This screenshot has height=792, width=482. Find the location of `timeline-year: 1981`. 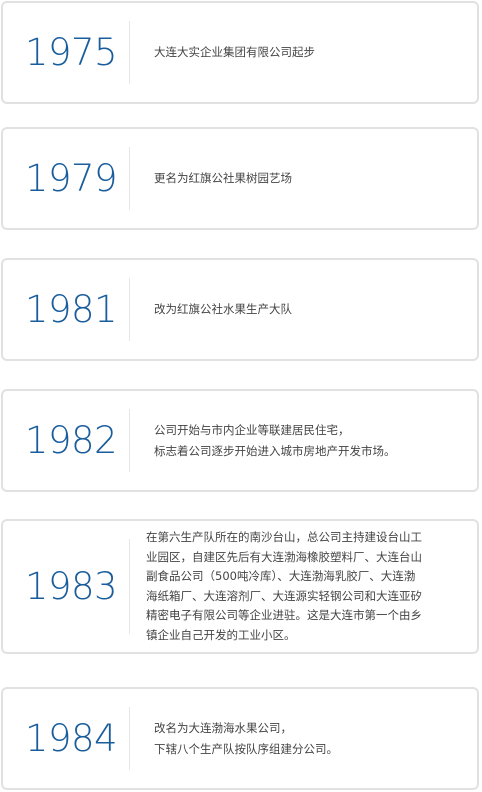

timeline-year: 1981 is located at coordinates (71, 309).